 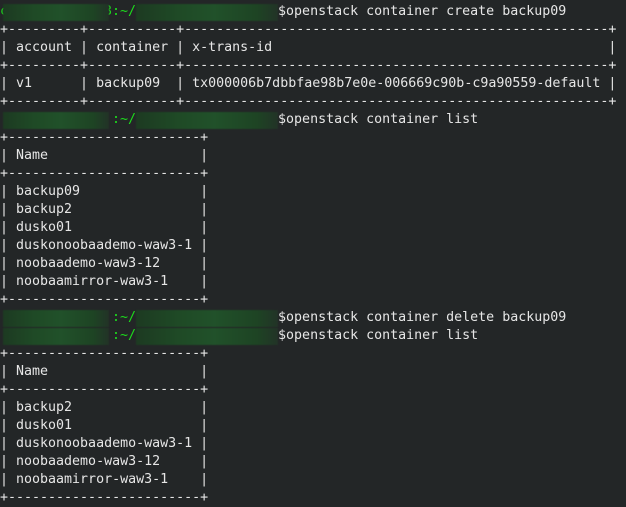 What do you see at coordinates (104, 191) in the screenshot?
I see `container-list-item: | backup09 |` at bounding box center [104, 191].